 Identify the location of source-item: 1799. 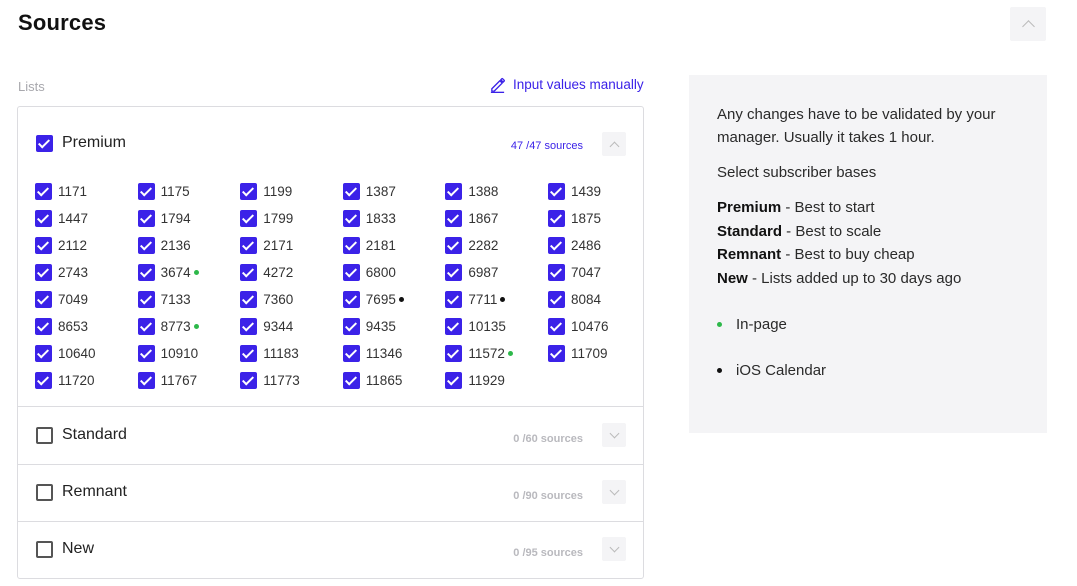
(266, 218).